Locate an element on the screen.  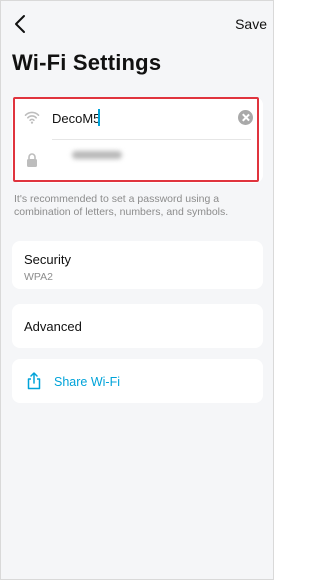
share-wifi-label: Share Wi-Fi is located at coordinates (87, 382).